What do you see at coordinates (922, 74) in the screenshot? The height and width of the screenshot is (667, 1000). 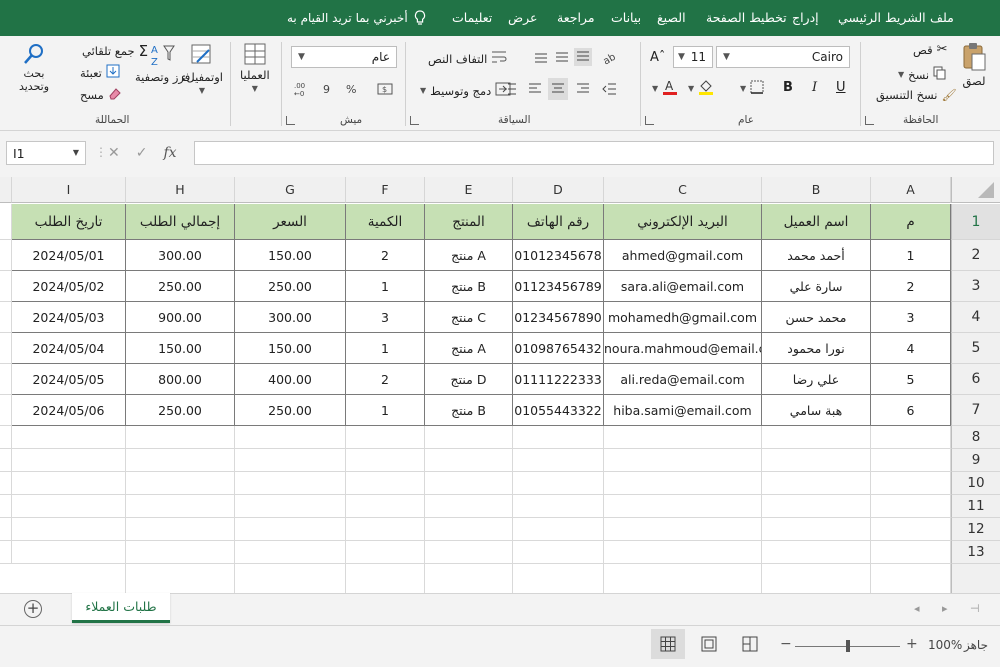 I see `copy-button: ▼ نسخ` at bounding box center [922, 74].